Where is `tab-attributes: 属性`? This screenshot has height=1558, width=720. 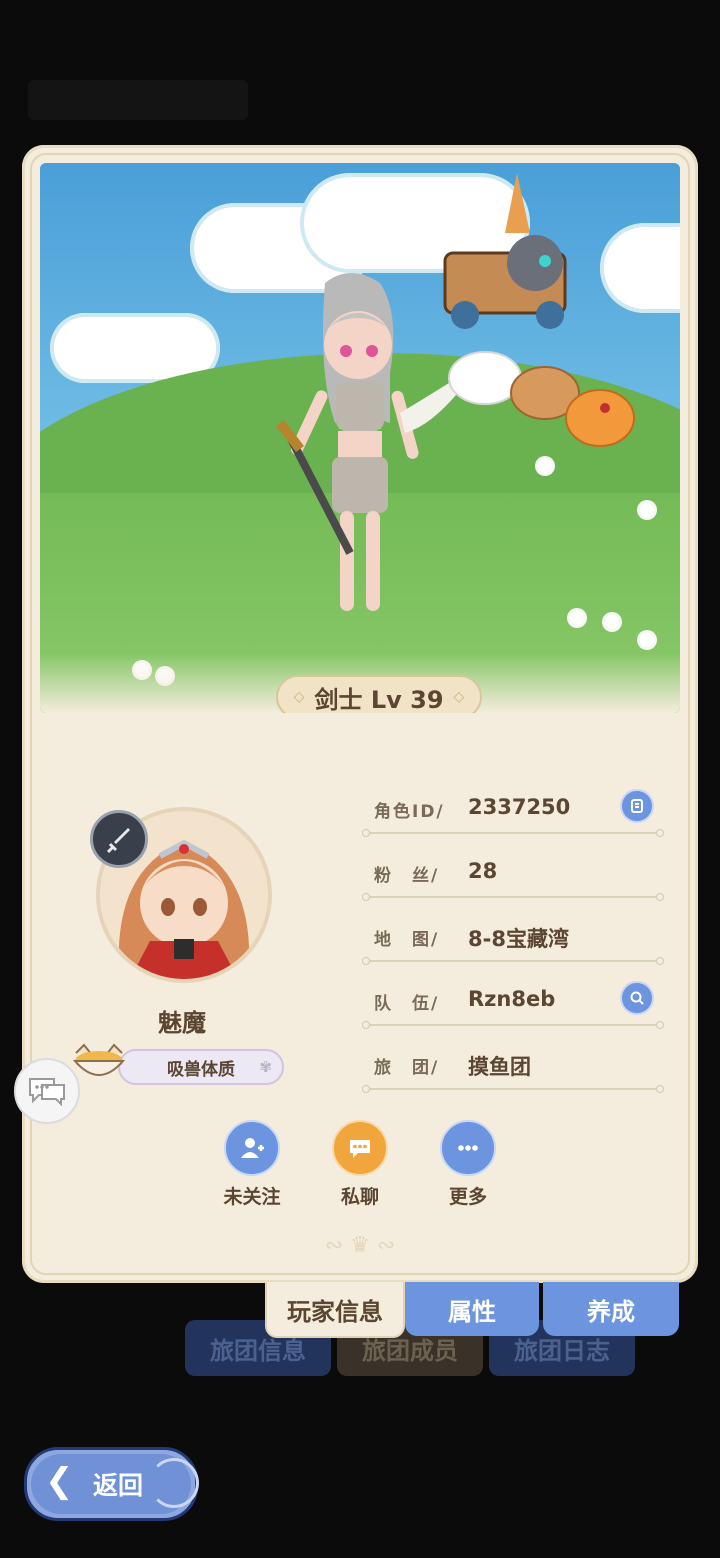
tab-attributes: 属性 is located at coordinates (472, 1309).